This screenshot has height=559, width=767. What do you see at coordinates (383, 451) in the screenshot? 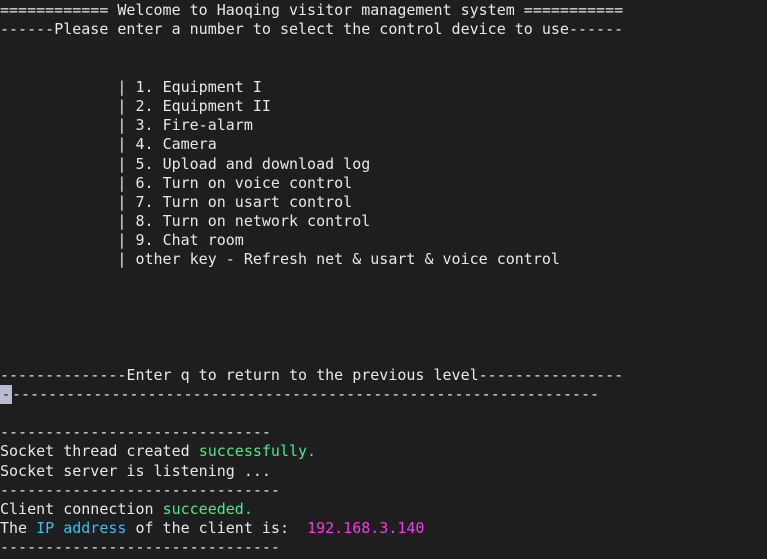
I see `log-line-socket-thread: Socket thread created successfully.` at bounding box center [383, 451].